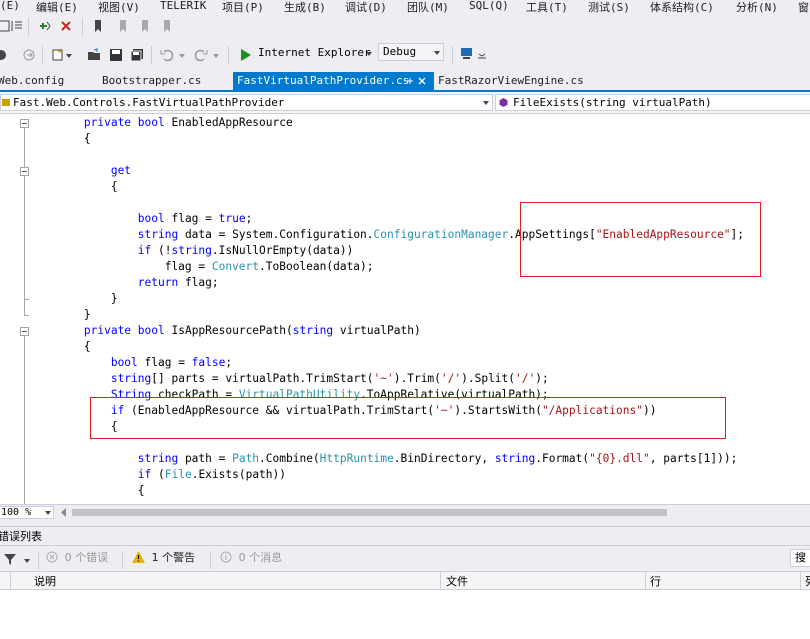  I want to click on scroll-left-icon, so click(64, 512).